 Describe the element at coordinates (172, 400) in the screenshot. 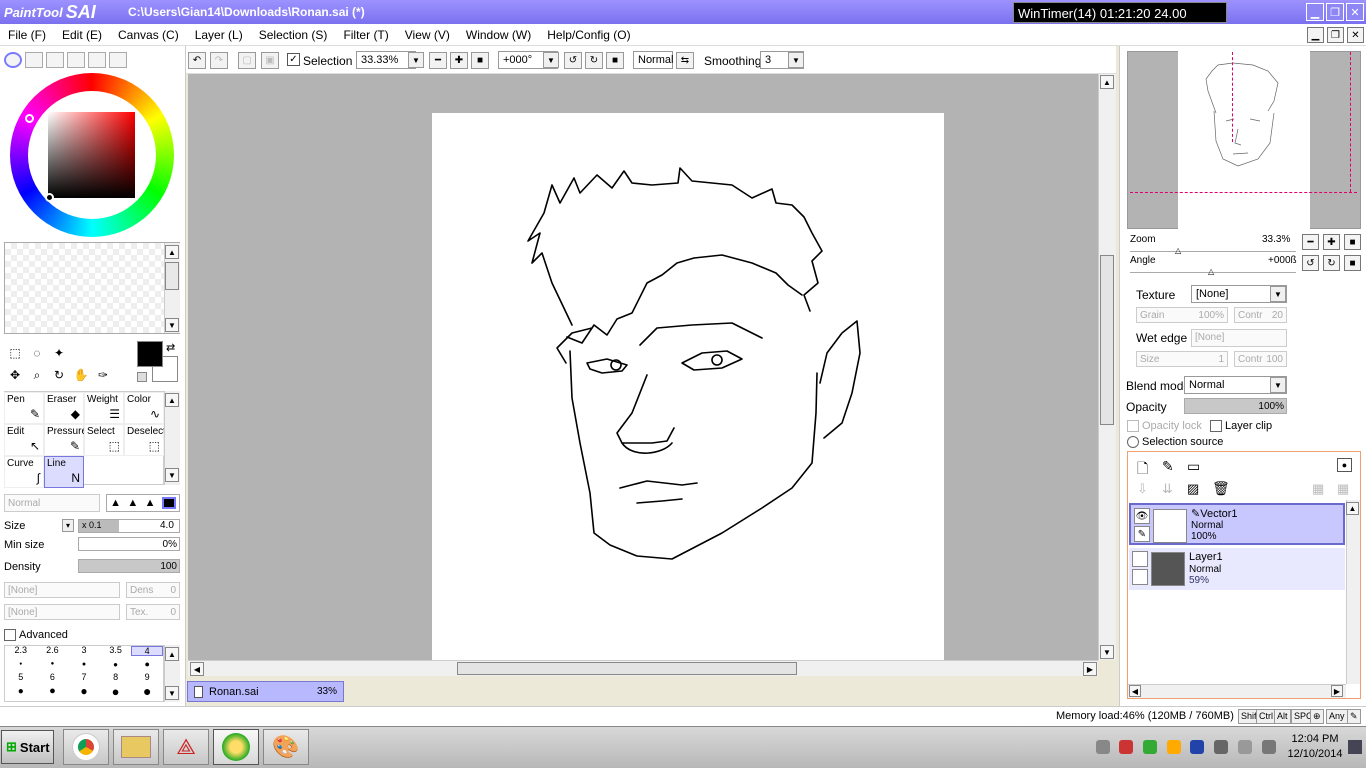

I see `tool-scroll-up-icon: ▲` at that location.